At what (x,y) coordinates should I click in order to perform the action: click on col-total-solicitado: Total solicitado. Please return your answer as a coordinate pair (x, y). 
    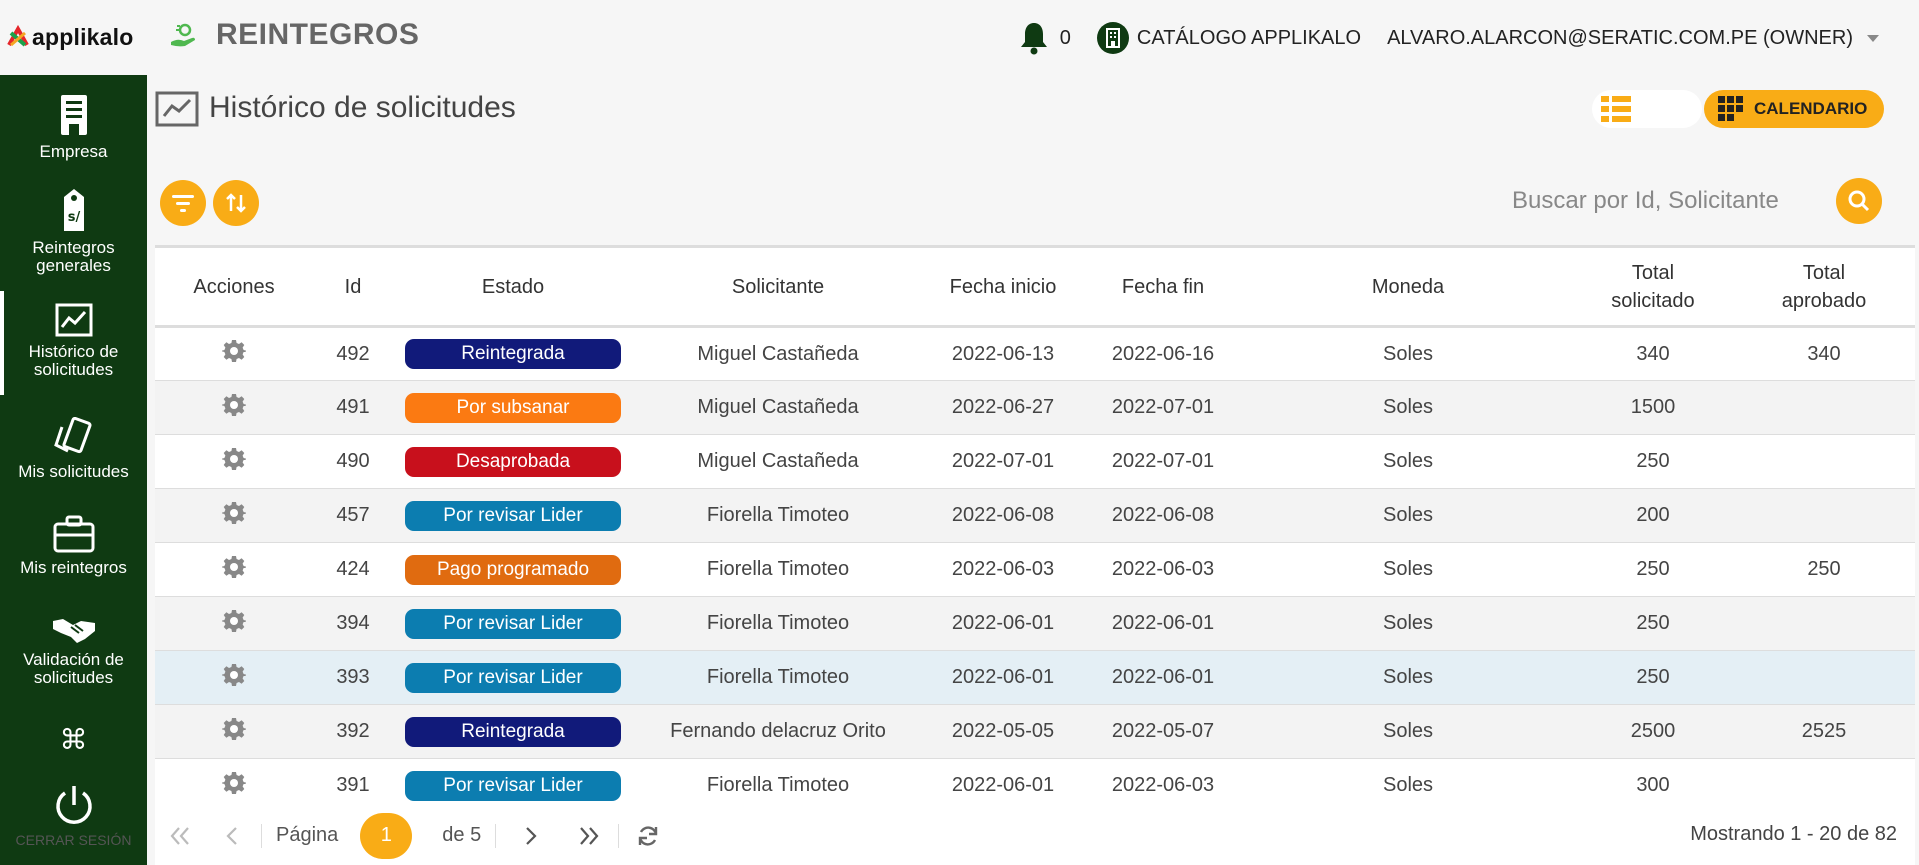
    Looking at the image, I should click on (1653, 287).